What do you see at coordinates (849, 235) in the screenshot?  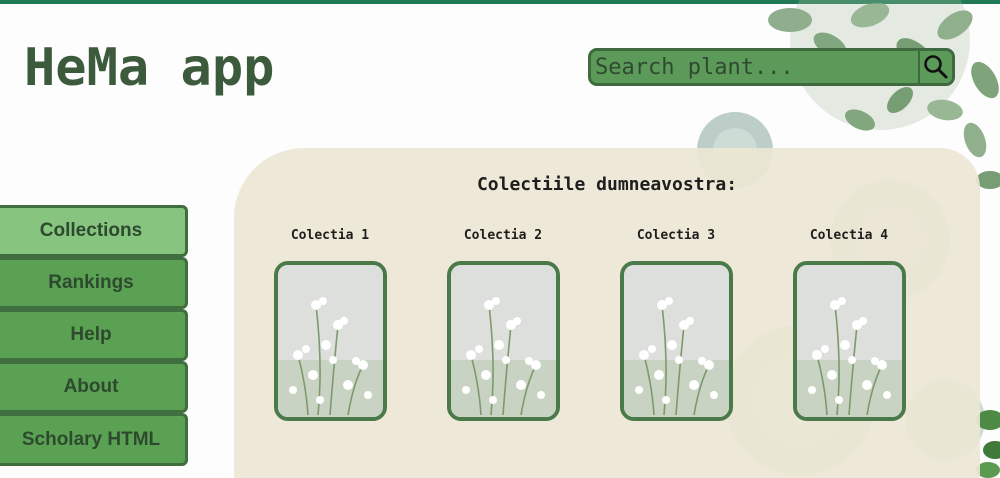 I see `collection-label: Colectia 4` at bounding box center [849, 235].